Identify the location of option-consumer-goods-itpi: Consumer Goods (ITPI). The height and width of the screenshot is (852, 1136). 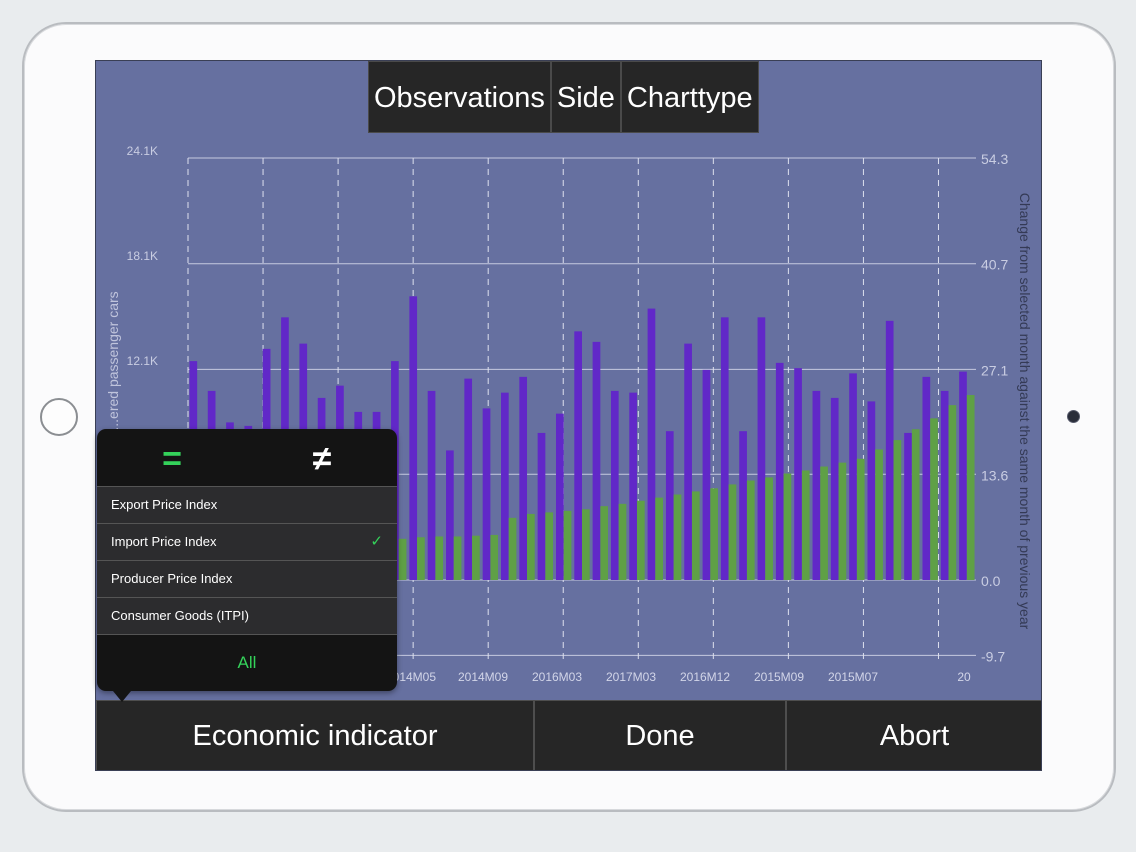
(247, 615).